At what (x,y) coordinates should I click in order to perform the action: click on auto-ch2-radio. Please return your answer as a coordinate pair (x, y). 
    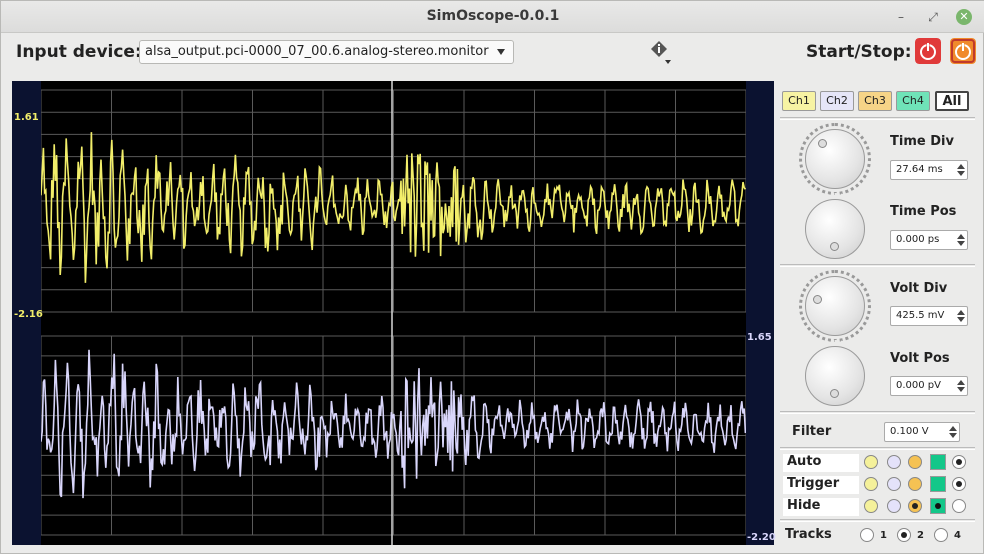
    Looking at the image, I should click on (894, 462).